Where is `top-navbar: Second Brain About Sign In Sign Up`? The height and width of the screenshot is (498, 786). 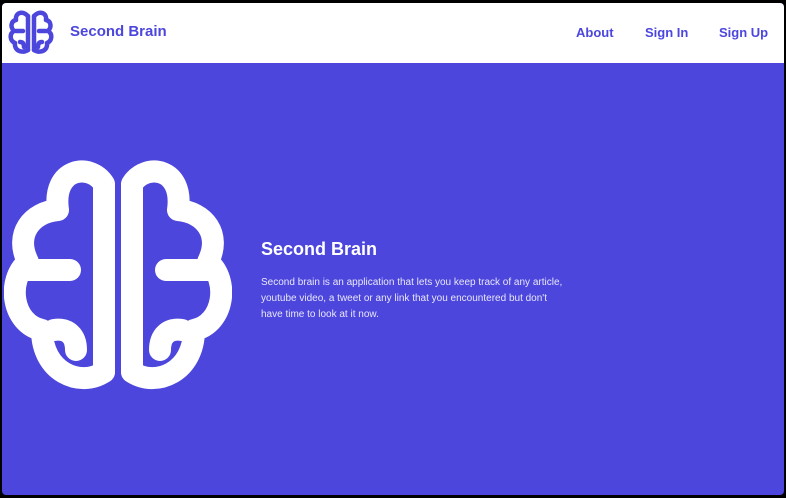 top-navbar: Second Brain About Sign In Sign Up is located at coordinates (393, 33).